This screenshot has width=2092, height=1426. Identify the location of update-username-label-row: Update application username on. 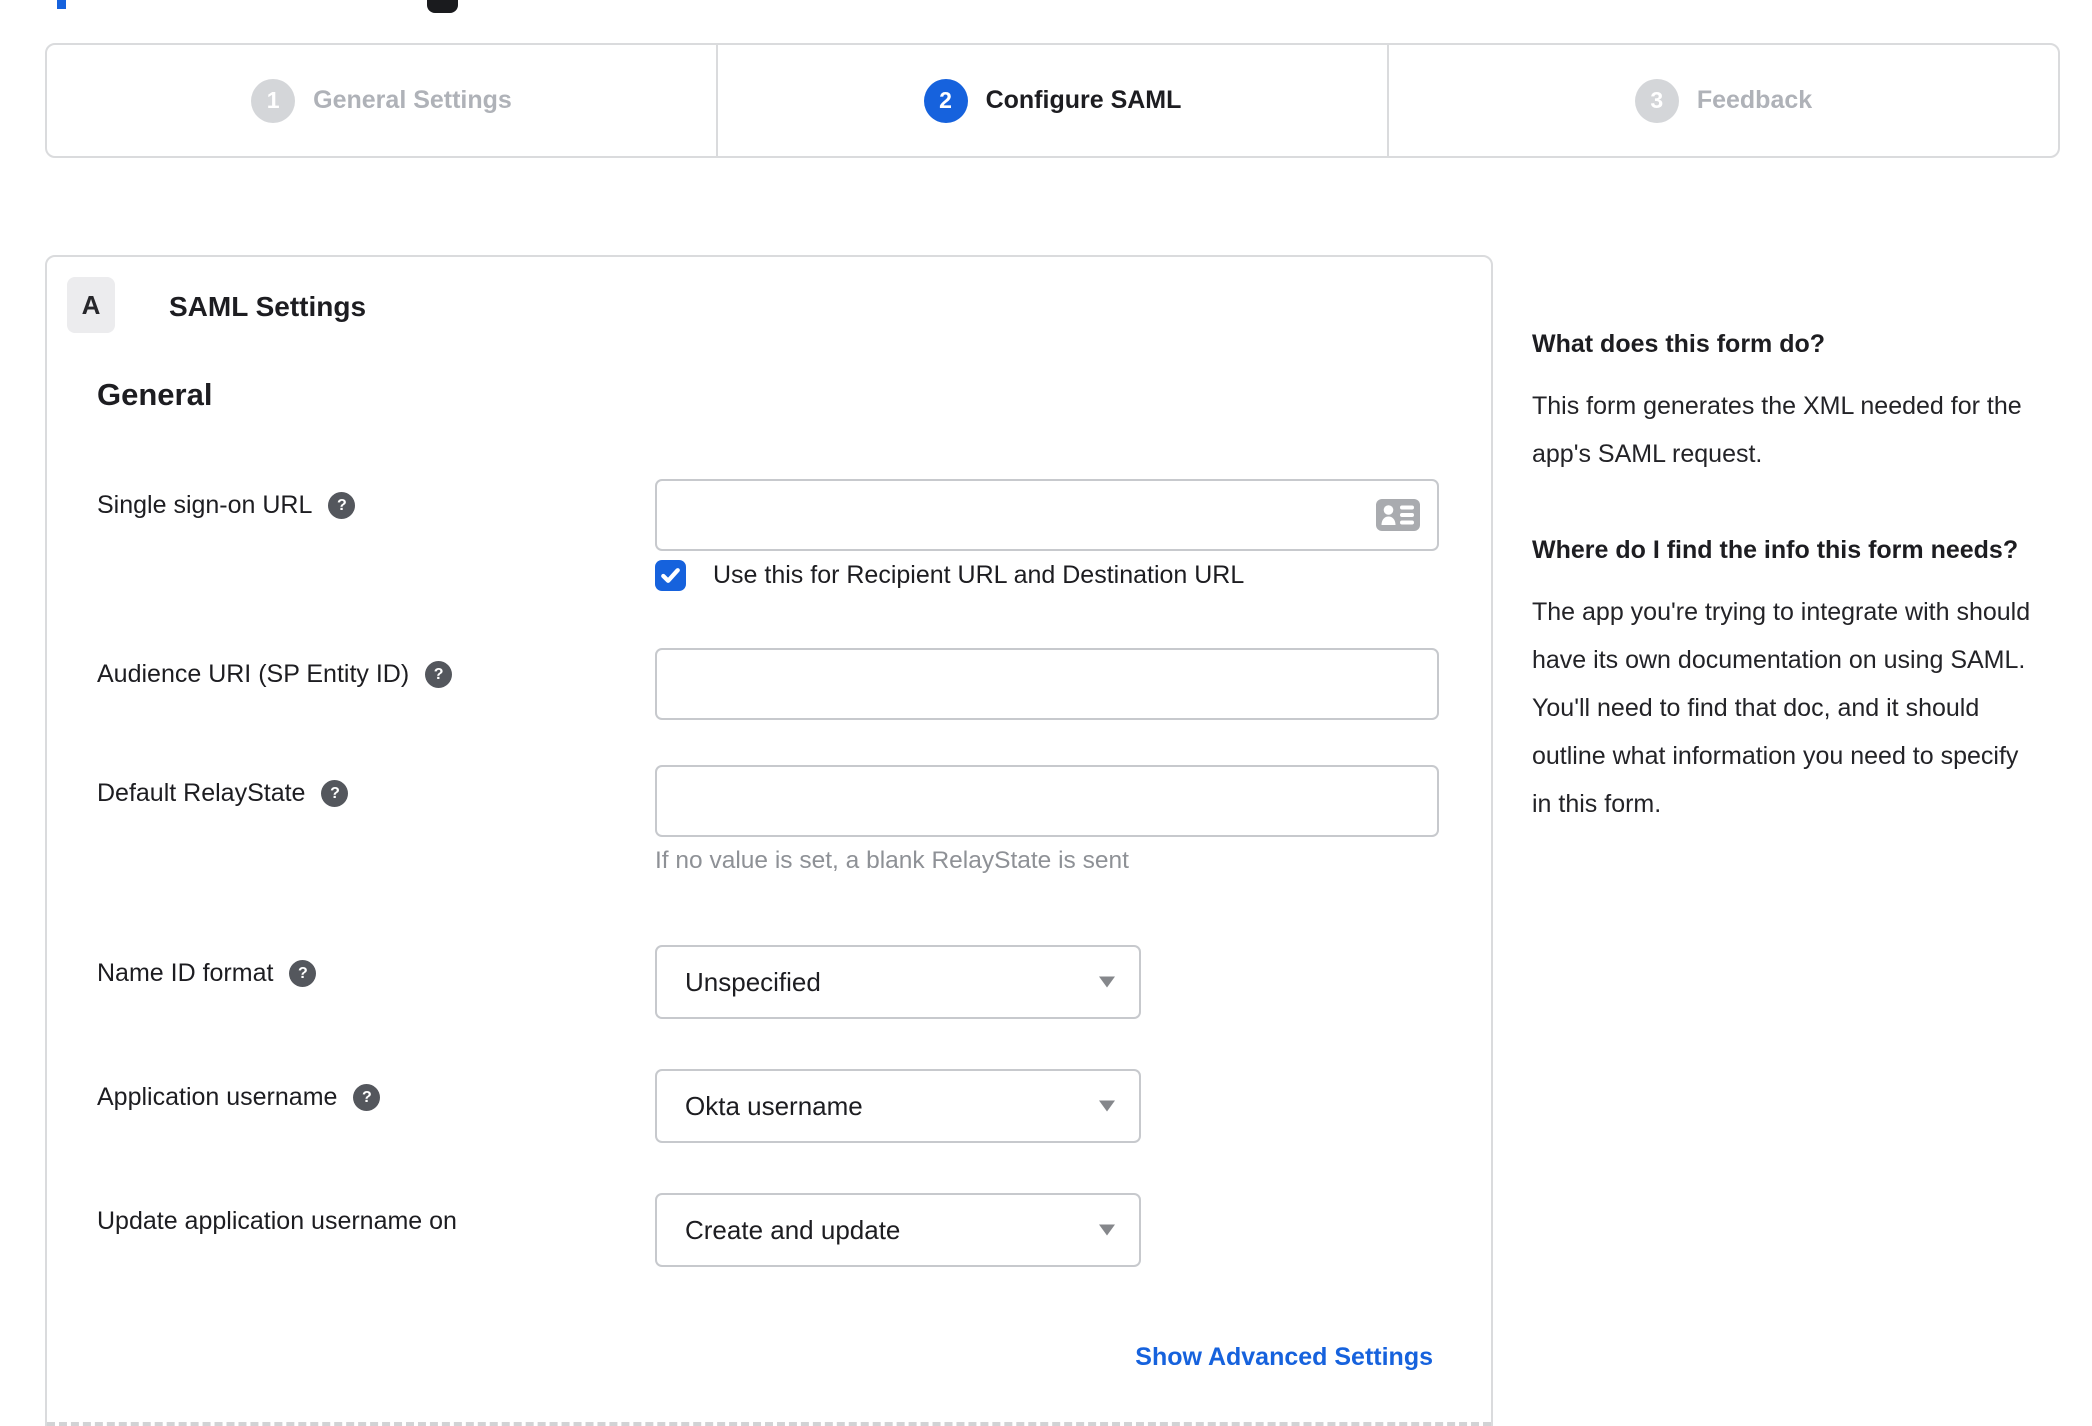
(277, 1221).